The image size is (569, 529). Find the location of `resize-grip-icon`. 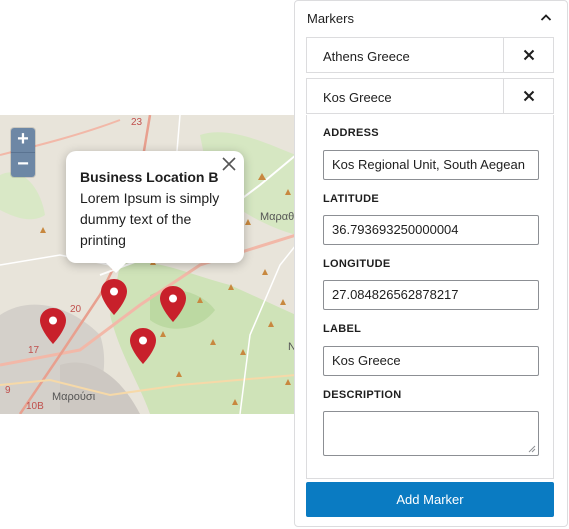

resize-grip-icon is located at coordinates (532, 449).